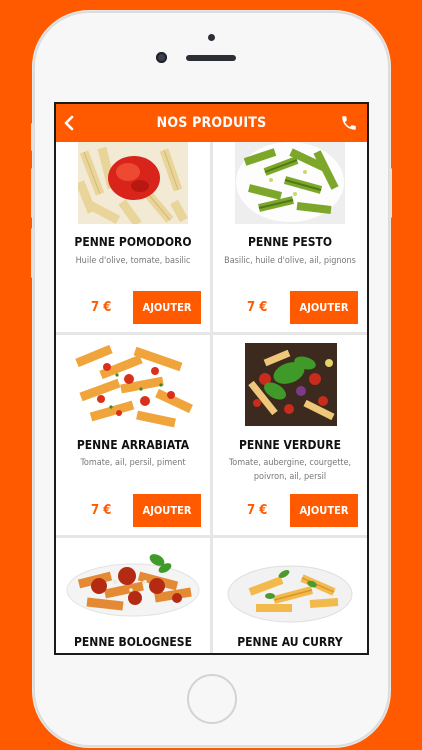 The height and width of the screenshot is (750, 422). I want to click on product-photo-verdure, so click(291, 384).